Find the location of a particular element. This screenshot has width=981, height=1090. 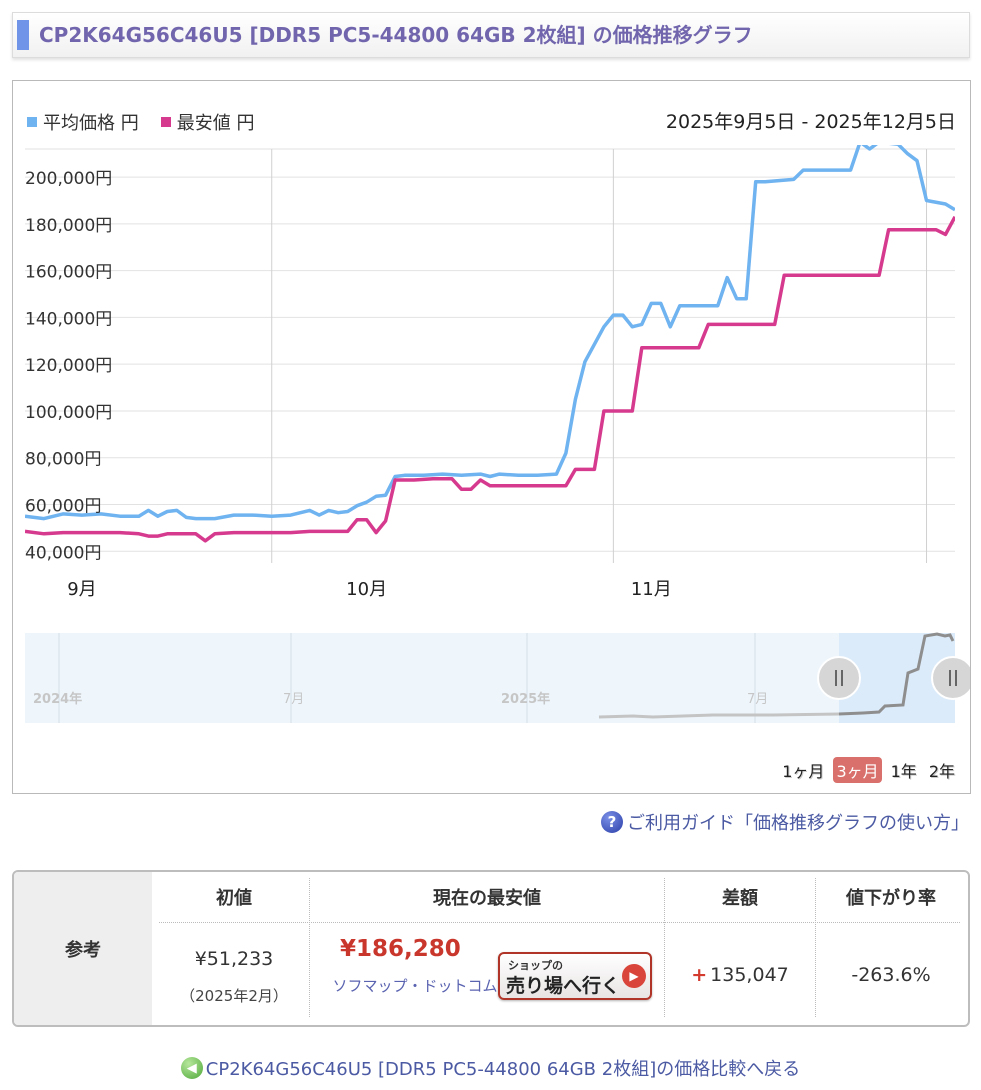

go-to-shop-button: ショップの 売り場へ行く ▶ is located at coordinates (575, 976).